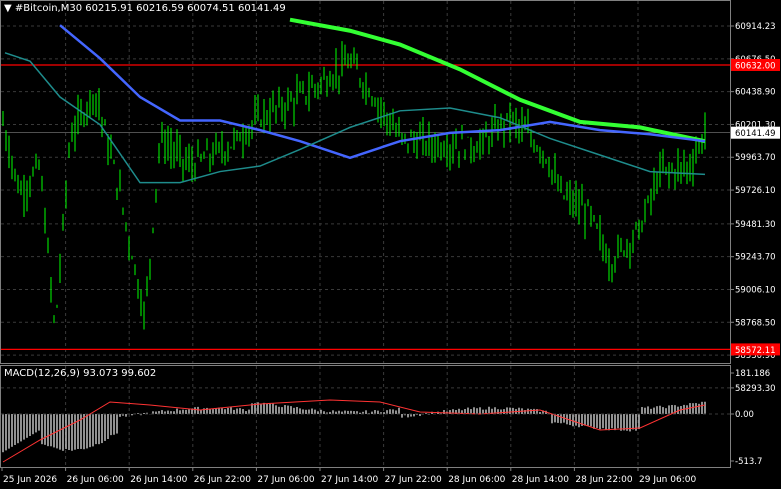  What do you see at coordinates (755, 134) in the screenshot?
I see `current-price-label: 60141.49` at bounding box center [755, 134].